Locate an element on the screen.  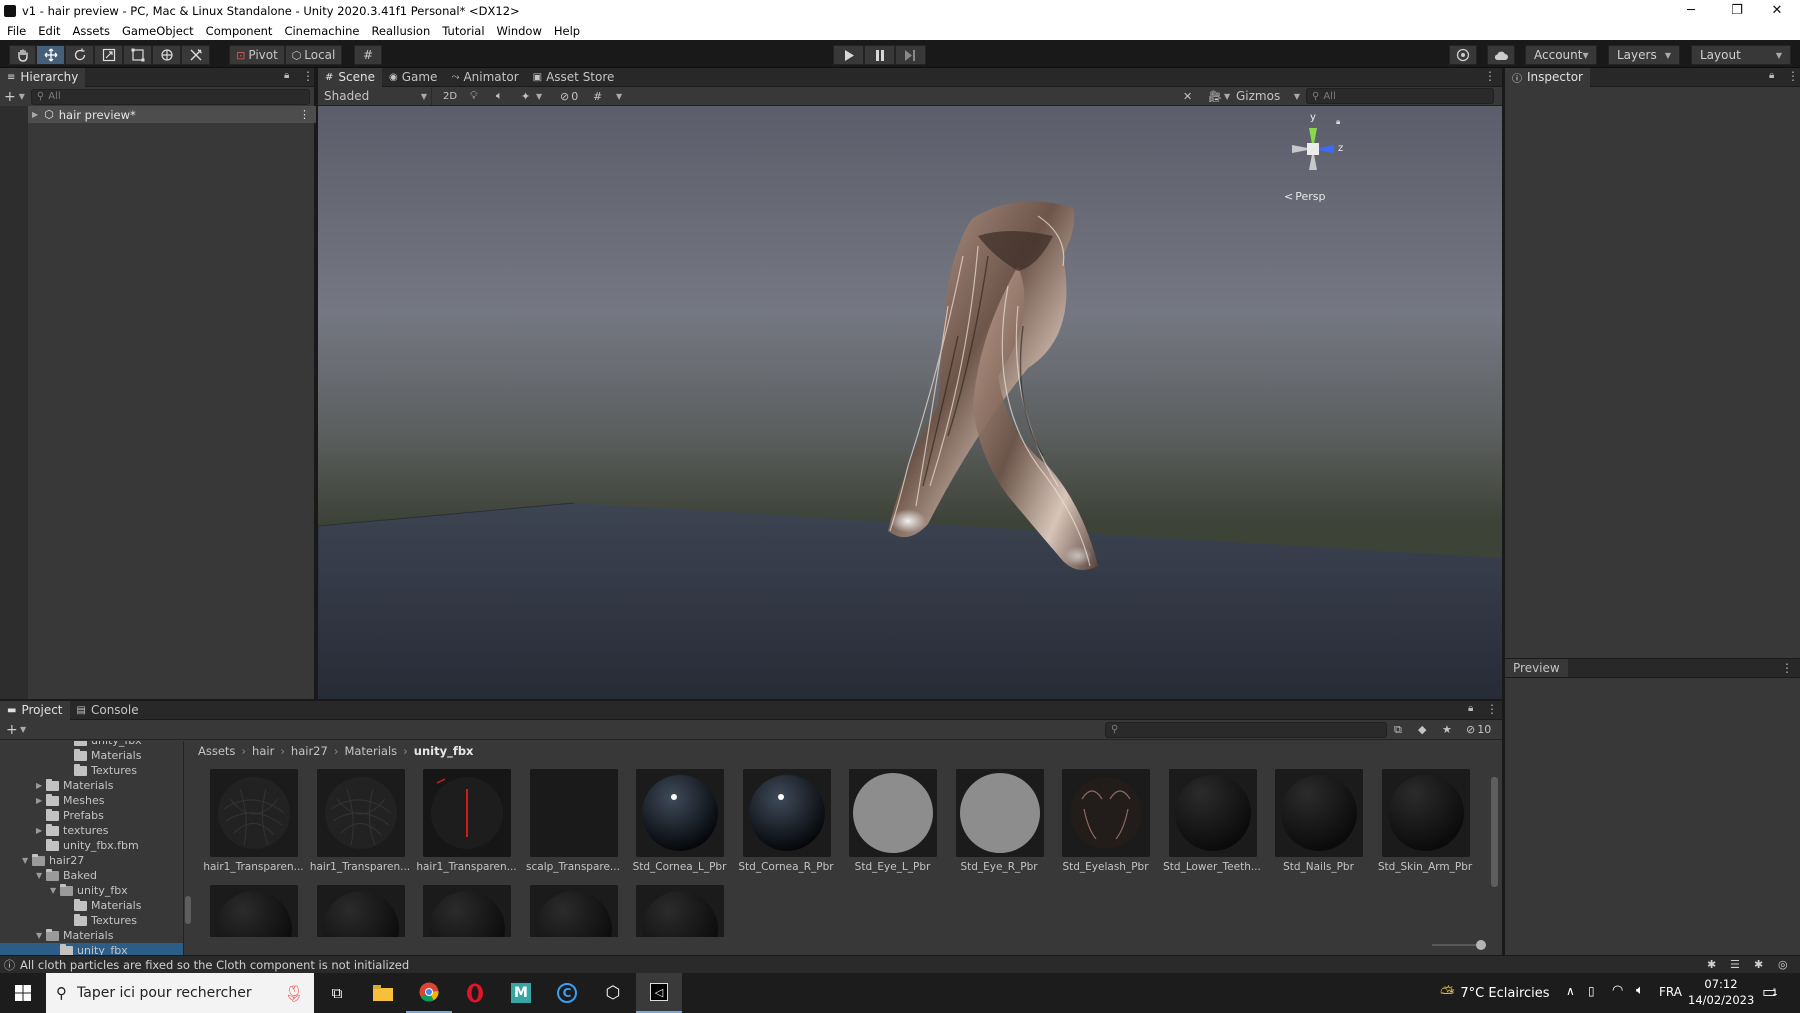
tree-item: ▶ Materials is located at coordinates (74, 785).